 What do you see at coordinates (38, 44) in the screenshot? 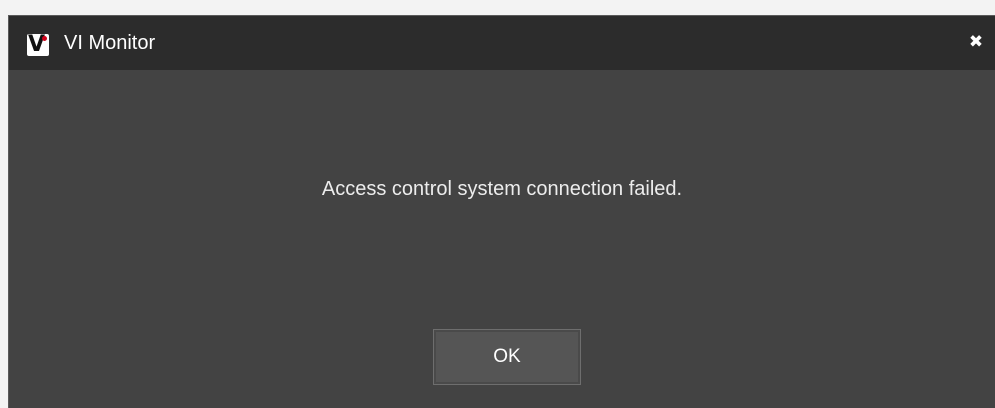
I see `vi-logo-icon: V` at bounding box center [38, 44].